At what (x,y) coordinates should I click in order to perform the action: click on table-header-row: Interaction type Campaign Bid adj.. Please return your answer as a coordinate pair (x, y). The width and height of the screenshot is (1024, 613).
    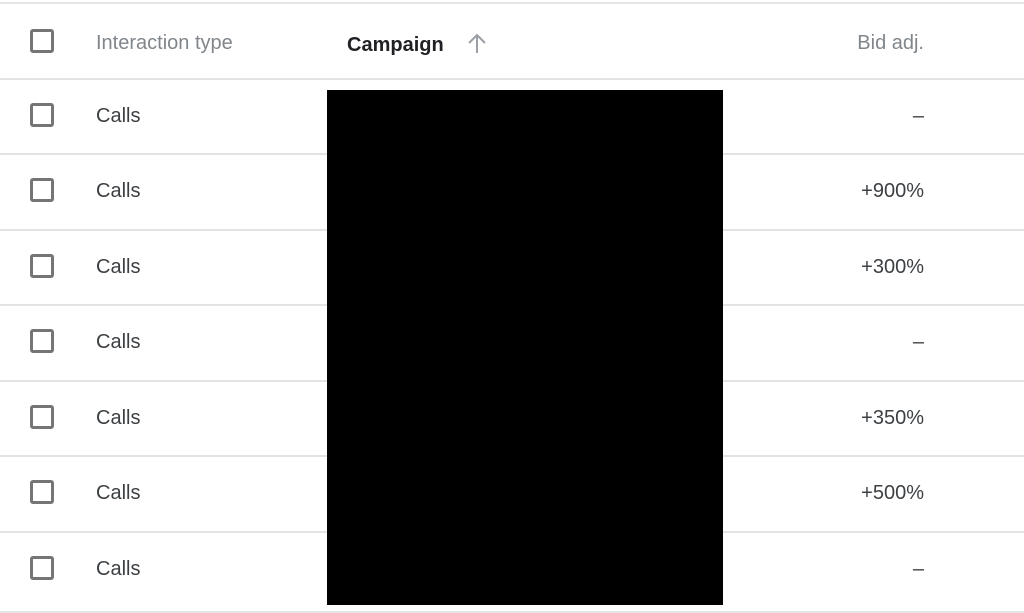
    Looking at the image, I should click on (512, 42).